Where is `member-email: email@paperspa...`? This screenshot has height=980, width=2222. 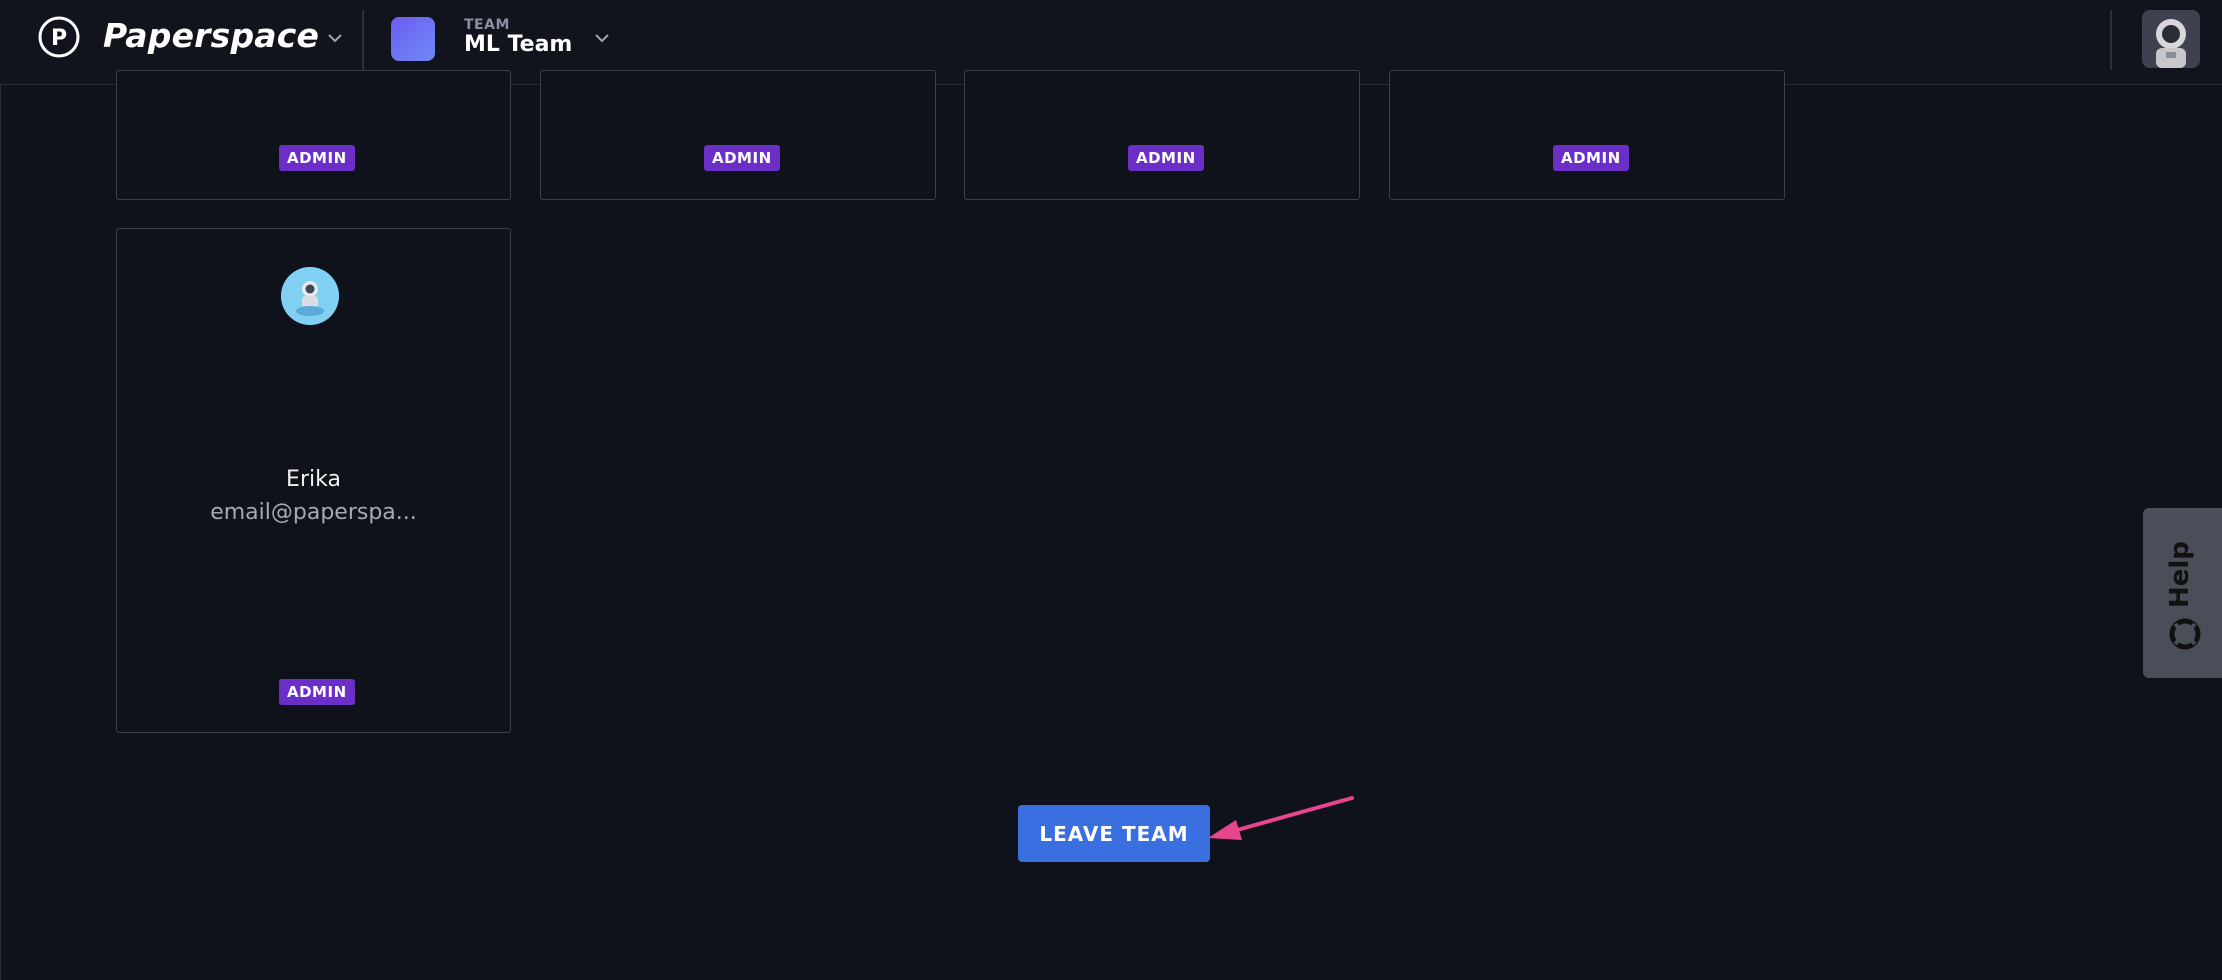
member-email: email@paperspa... is located at coordinates (313, 512).